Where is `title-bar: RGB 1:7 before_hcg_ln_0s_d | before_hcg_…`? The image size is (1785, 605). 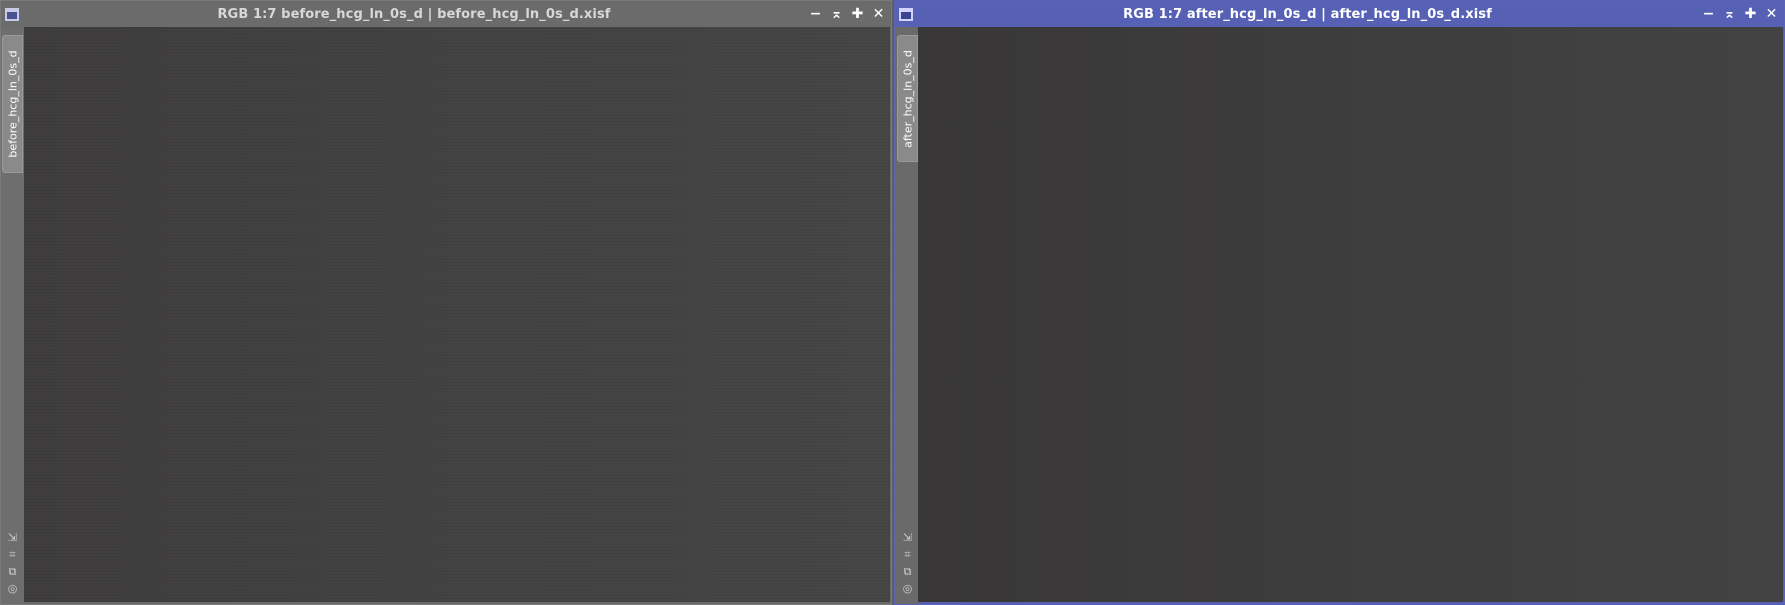 title-bar: RGB 1:7 before_hcg_ln_0s_d | before_hcg_… is located at coordinates (446, 14).